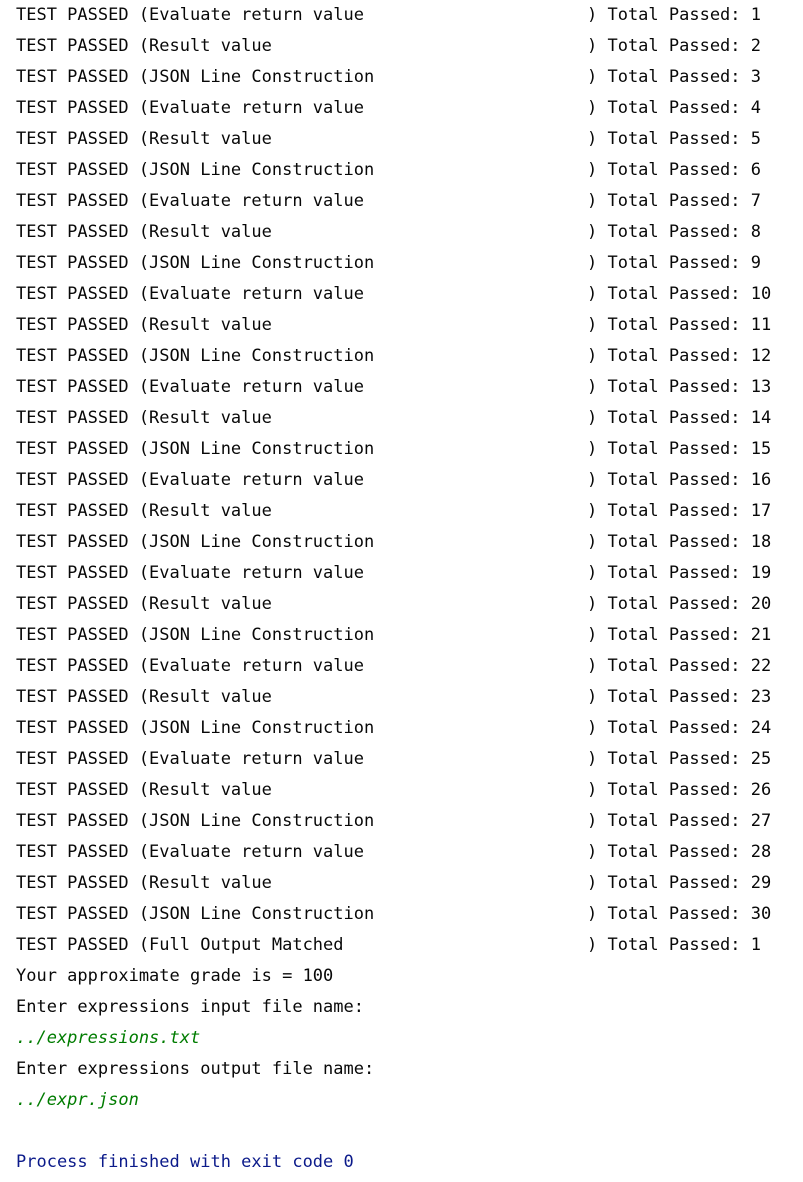 Image resolution: width=803 pixels, height=1182 pixels. Describe the element at coordinates (674, 170) in the screenshot. I see `test-total-passed: ) Total Passed: 6` at that location.